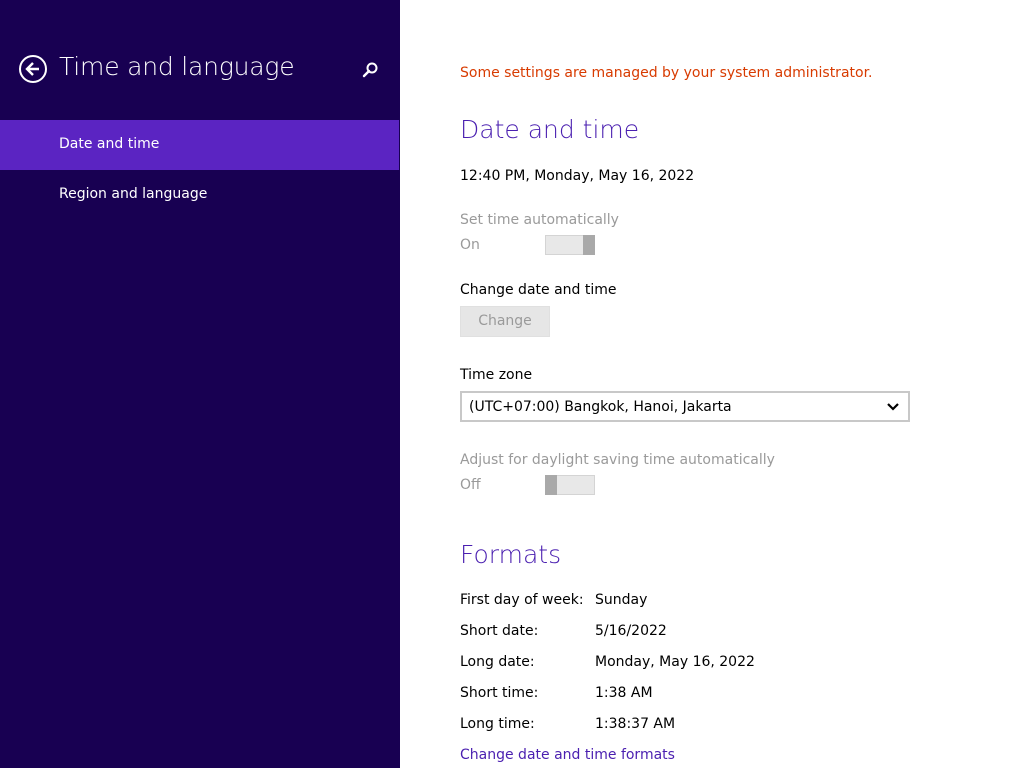 Image resolution: width=1024 pixels, height=768 pixels. Describe the element at coordinates (570, 245) in the screenshot. I see `set-time-automatically-toggle` at that location.